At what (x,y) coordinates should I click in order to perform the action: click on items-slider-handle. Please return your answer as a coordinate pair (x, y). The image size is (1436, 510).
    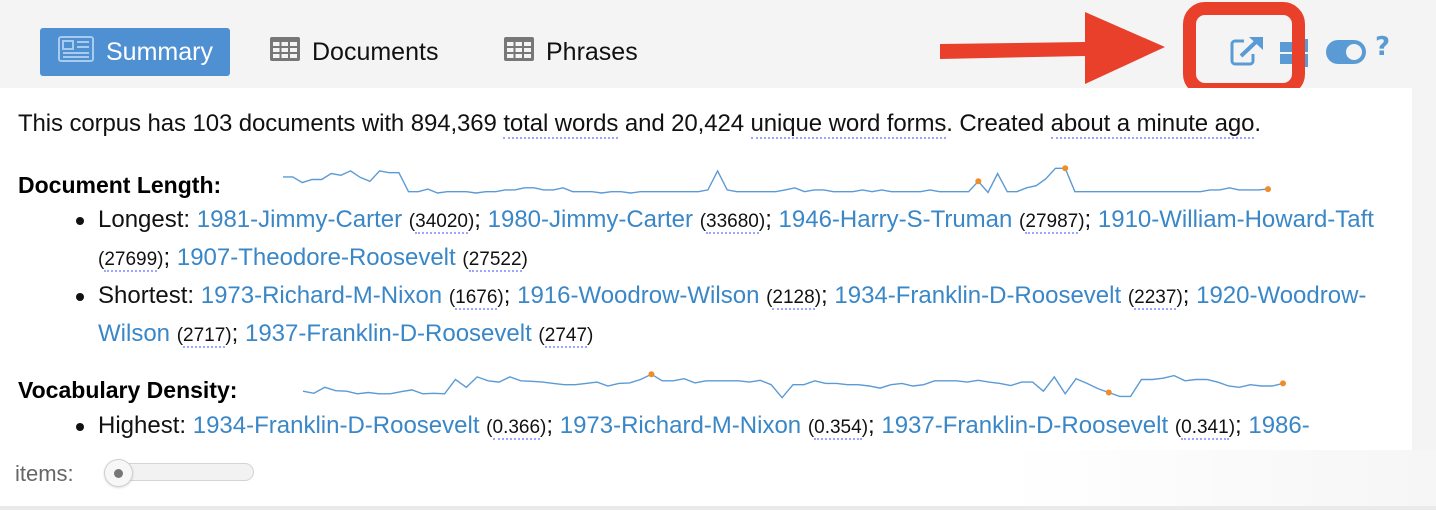
    Looking at the image, I should click on (118, 473).